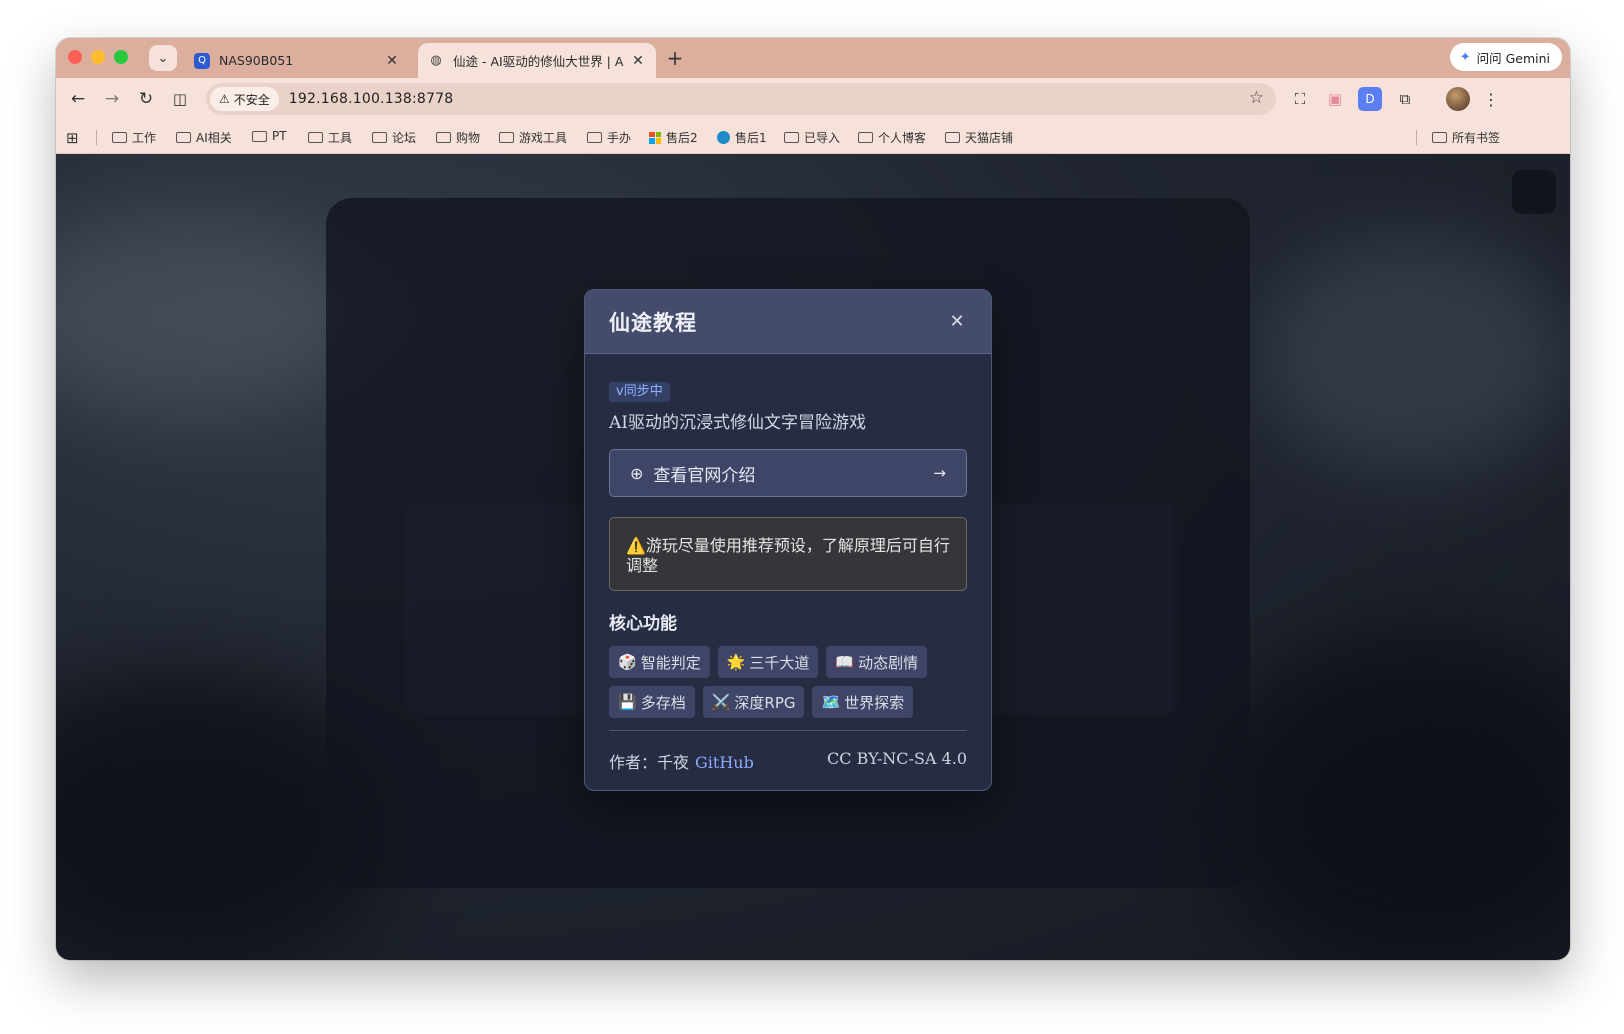 The image size is (1624, 1034). I want to click on feature-chip: 📖 动态剧情, so click(877, 662).